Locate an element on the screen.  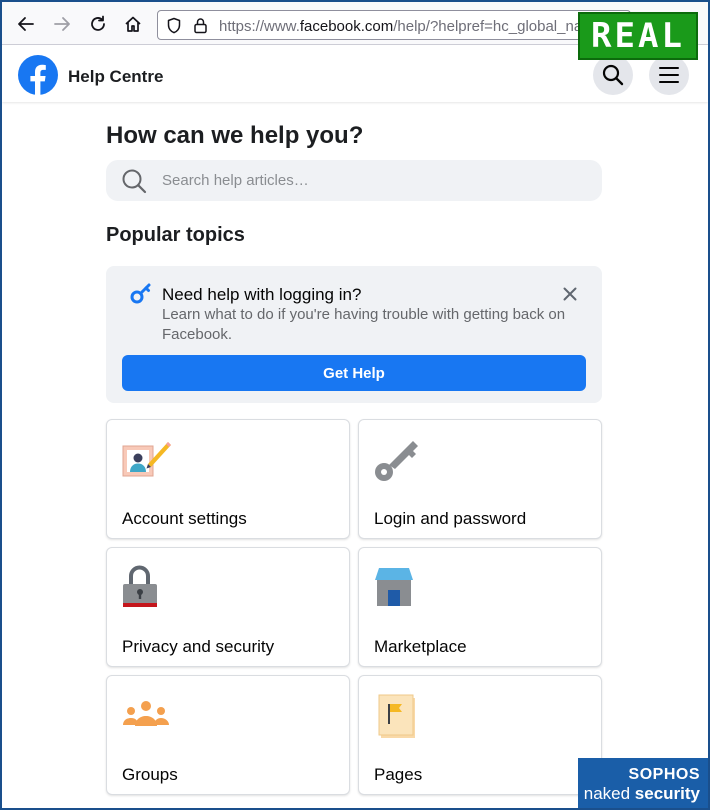
storefront-icon is located at coordinates (394, 587).